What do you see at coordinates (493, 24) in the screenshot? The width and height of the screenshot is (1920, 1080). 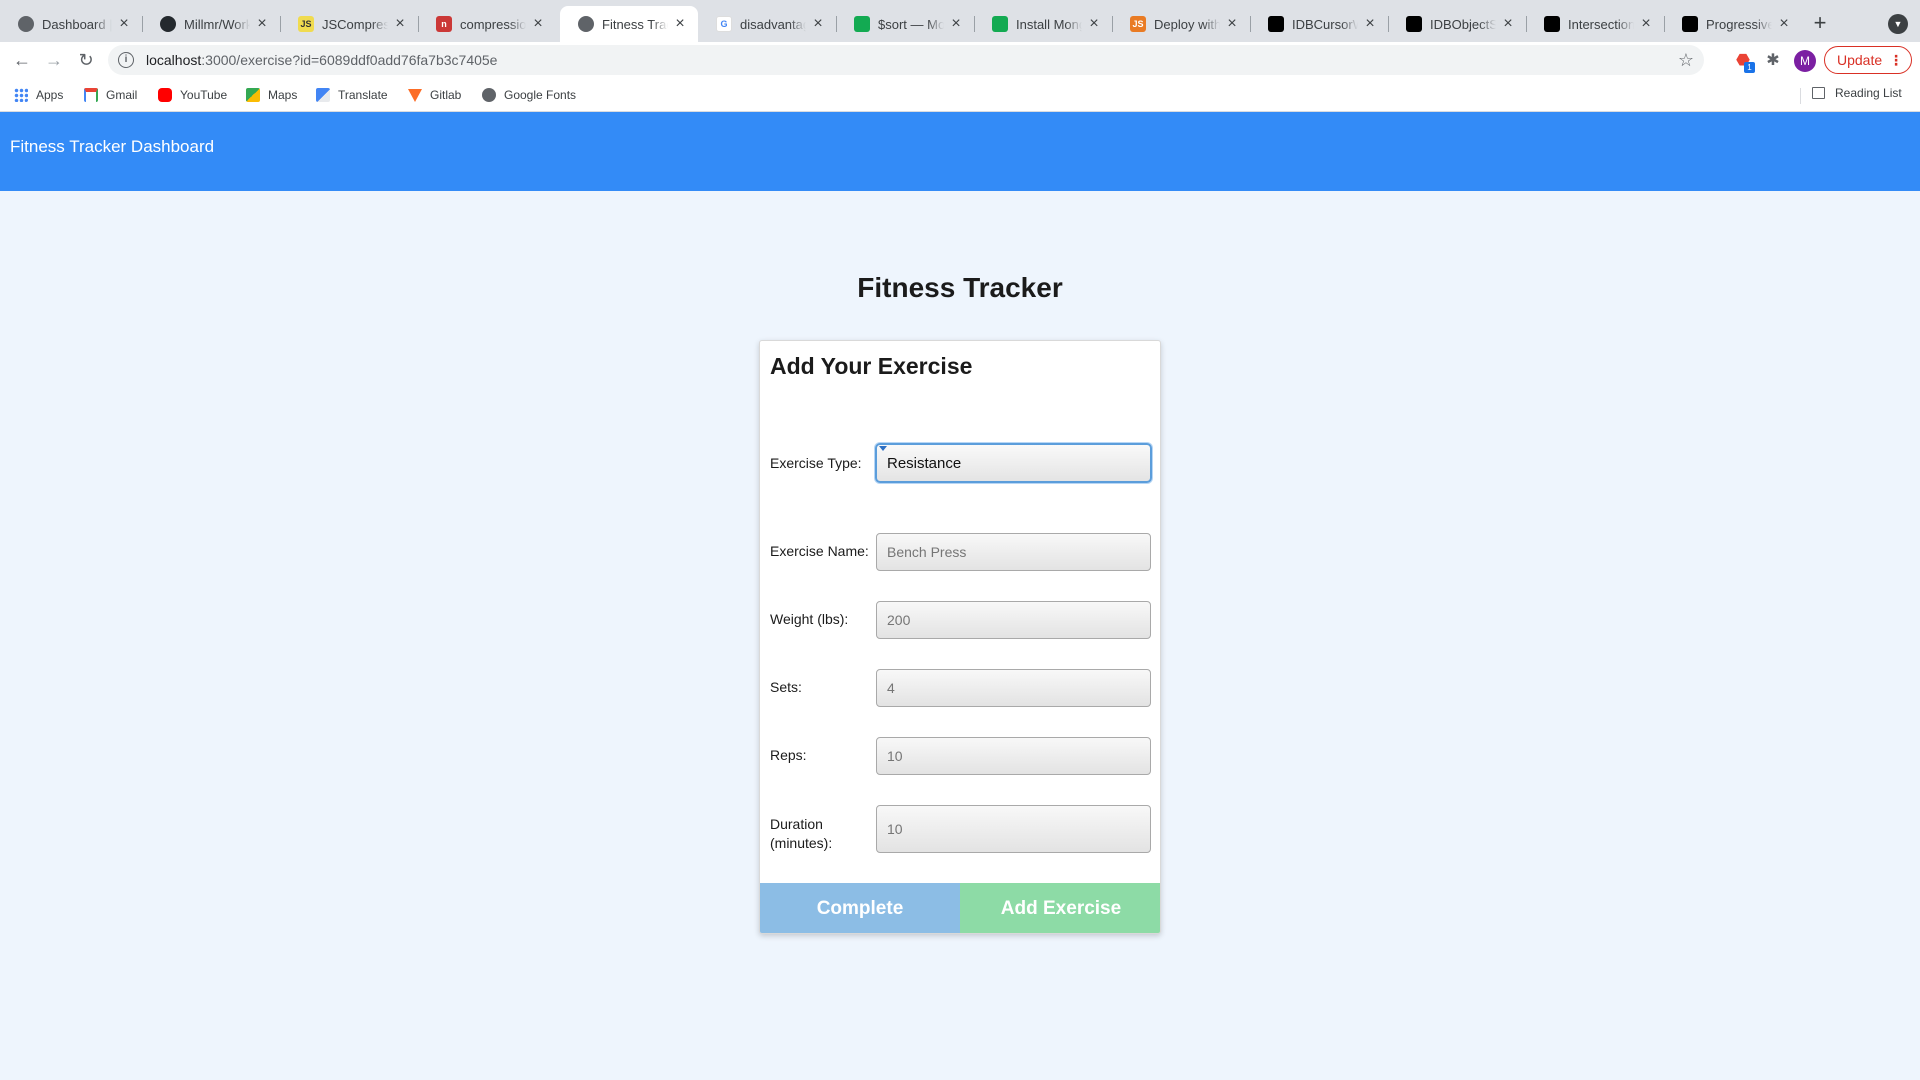 I see `tab-title: compression` at bounding box center [493, 24].